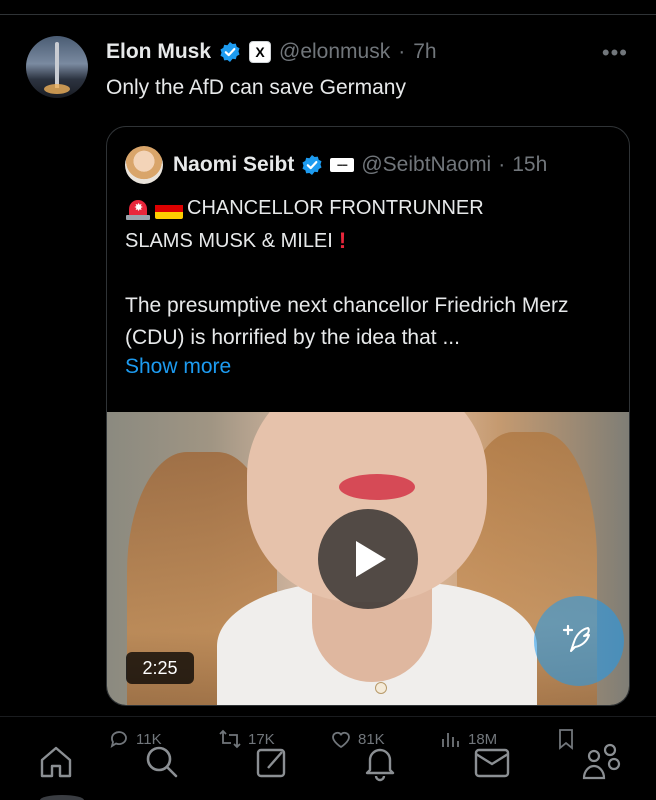 This screenshot has height=800, width=656. Describe the element at coordinates (144, 165) in the screenshot. I see `quoted-author-avatar` at that location.